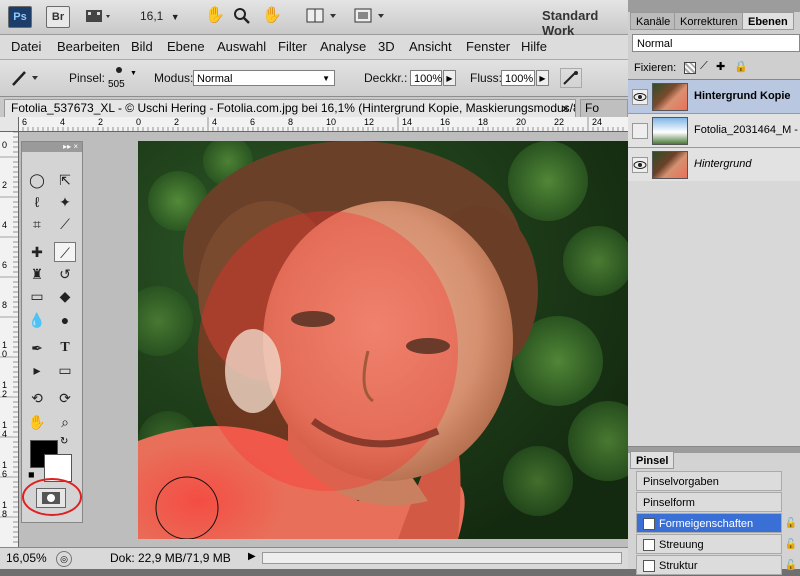  I want to click on horizontal-scrollbar, so click(442, 558).